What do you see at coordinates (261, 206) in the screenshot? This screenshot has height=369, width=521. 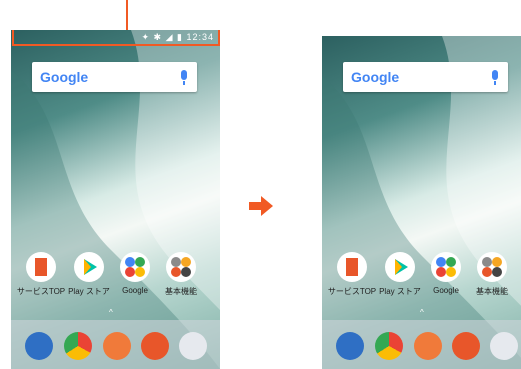 I see `transition-arrow-icon` at bounding box center [261, 206].